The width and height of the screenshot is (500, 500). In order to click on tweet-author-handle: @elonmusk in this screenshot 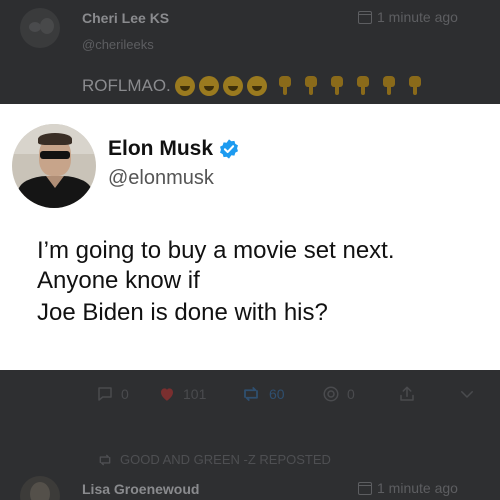, I will do `click(161, 178)`.